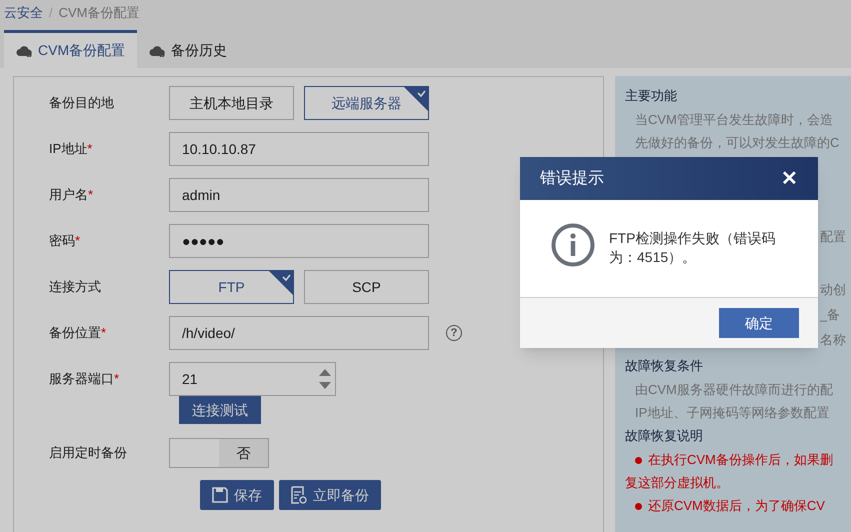 This screenshot has height=532, width=851. I want to click on close-button: ✕, so click(789, 179).